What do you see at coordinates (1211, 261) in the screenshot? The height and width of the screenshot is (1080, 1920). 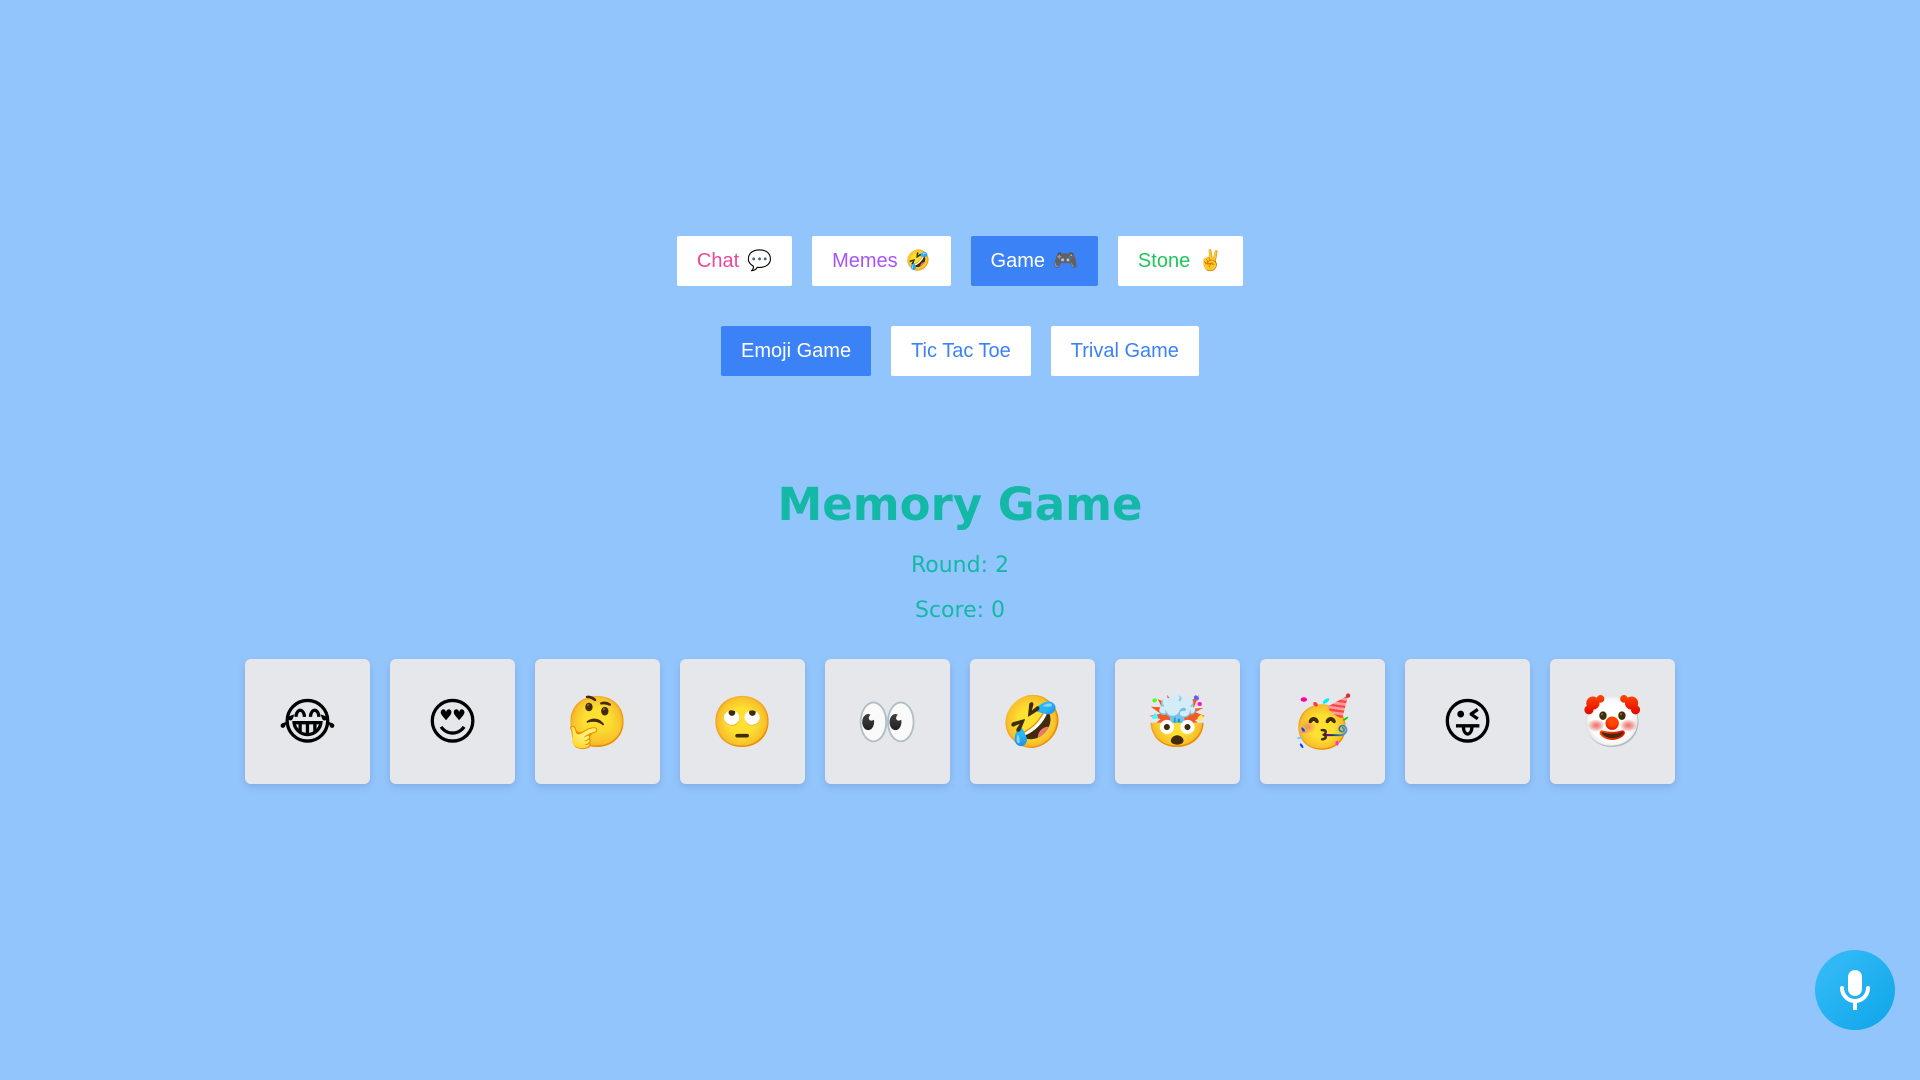 I see `victory-hand-icon: ✌️` at bounding box center [1211, 261].